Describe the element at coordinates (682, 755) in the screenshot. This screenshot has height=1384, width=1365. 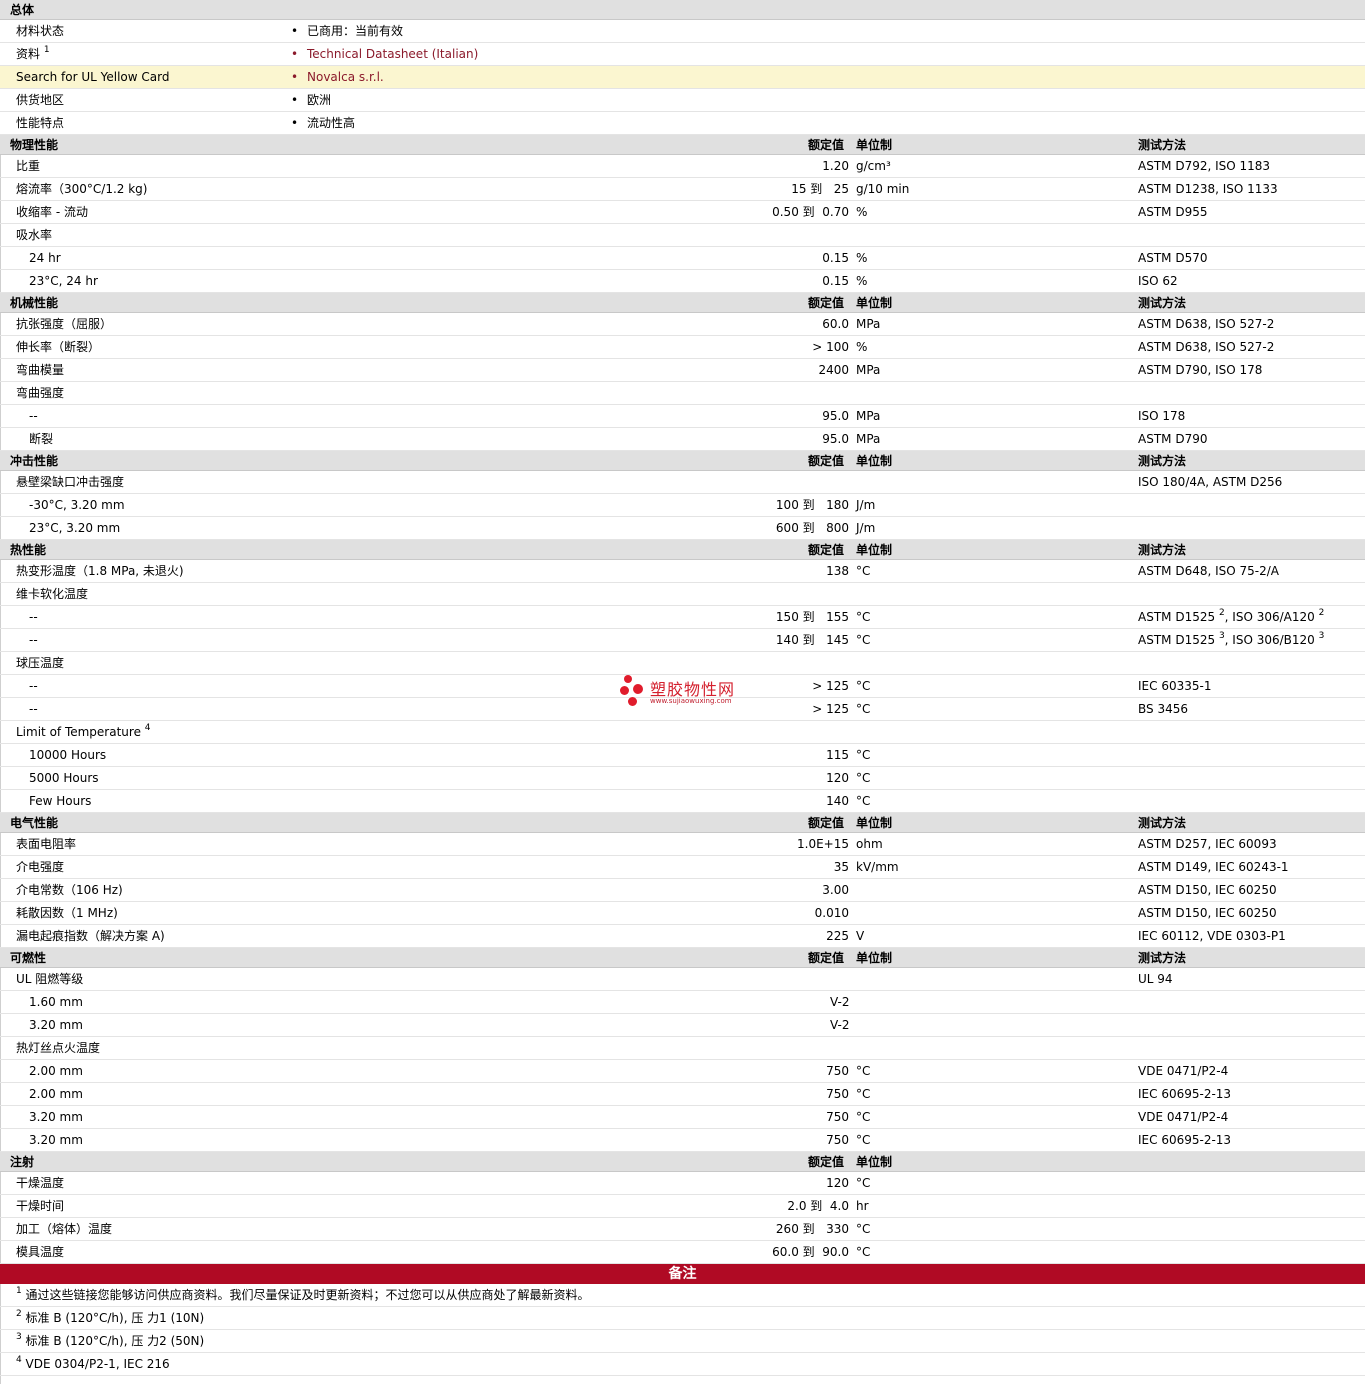
I see `property-row: 10000 Hours 115 °C` at that location.